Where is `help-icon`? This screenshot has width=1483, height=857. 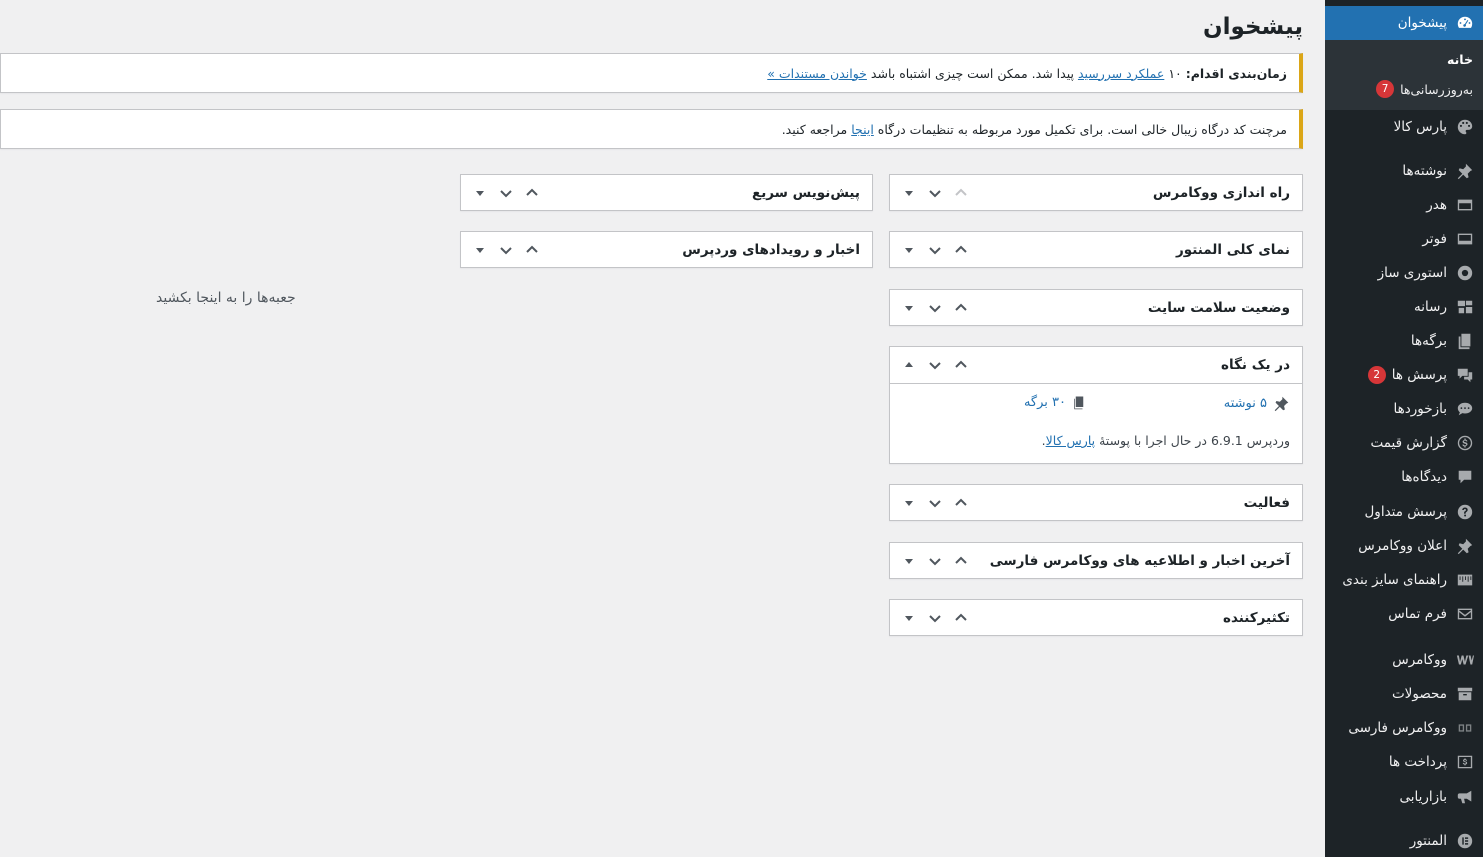 help-icon is located at coordinates (1465, 512).